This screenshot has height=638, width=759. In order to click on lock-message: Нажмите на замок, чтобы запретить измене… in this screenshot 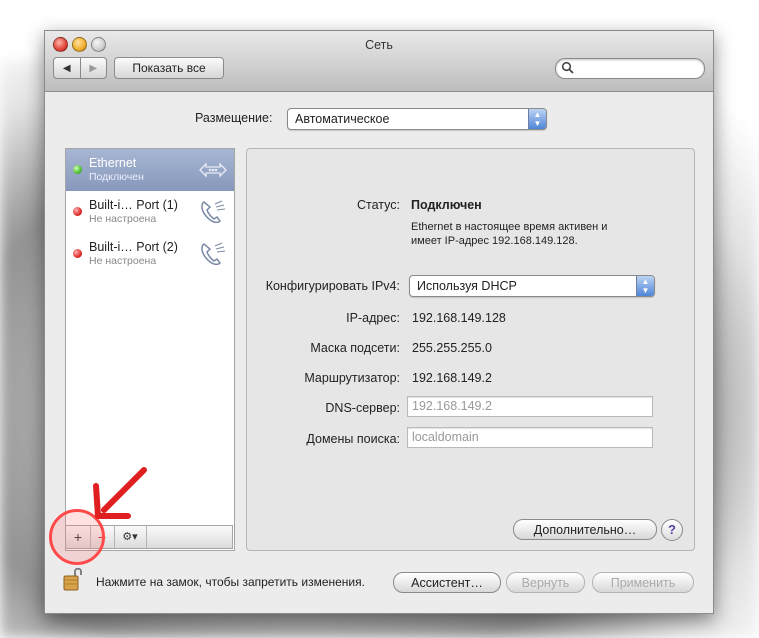, I will do `click(230, 582)`.